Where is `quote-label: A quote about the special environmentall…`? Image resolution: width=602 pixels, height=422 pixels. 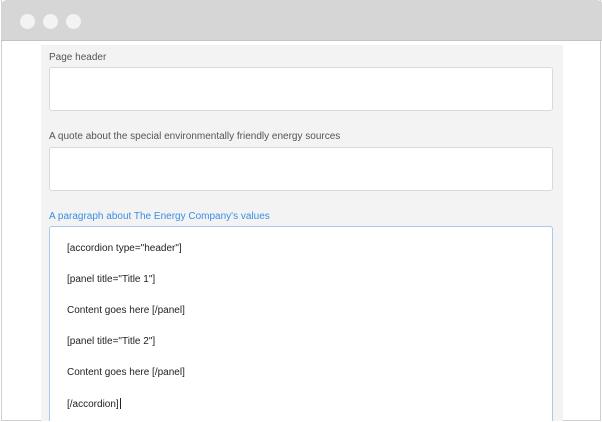 quote-label: A quote about the special environmentall… is located at coordinates (195, 136).